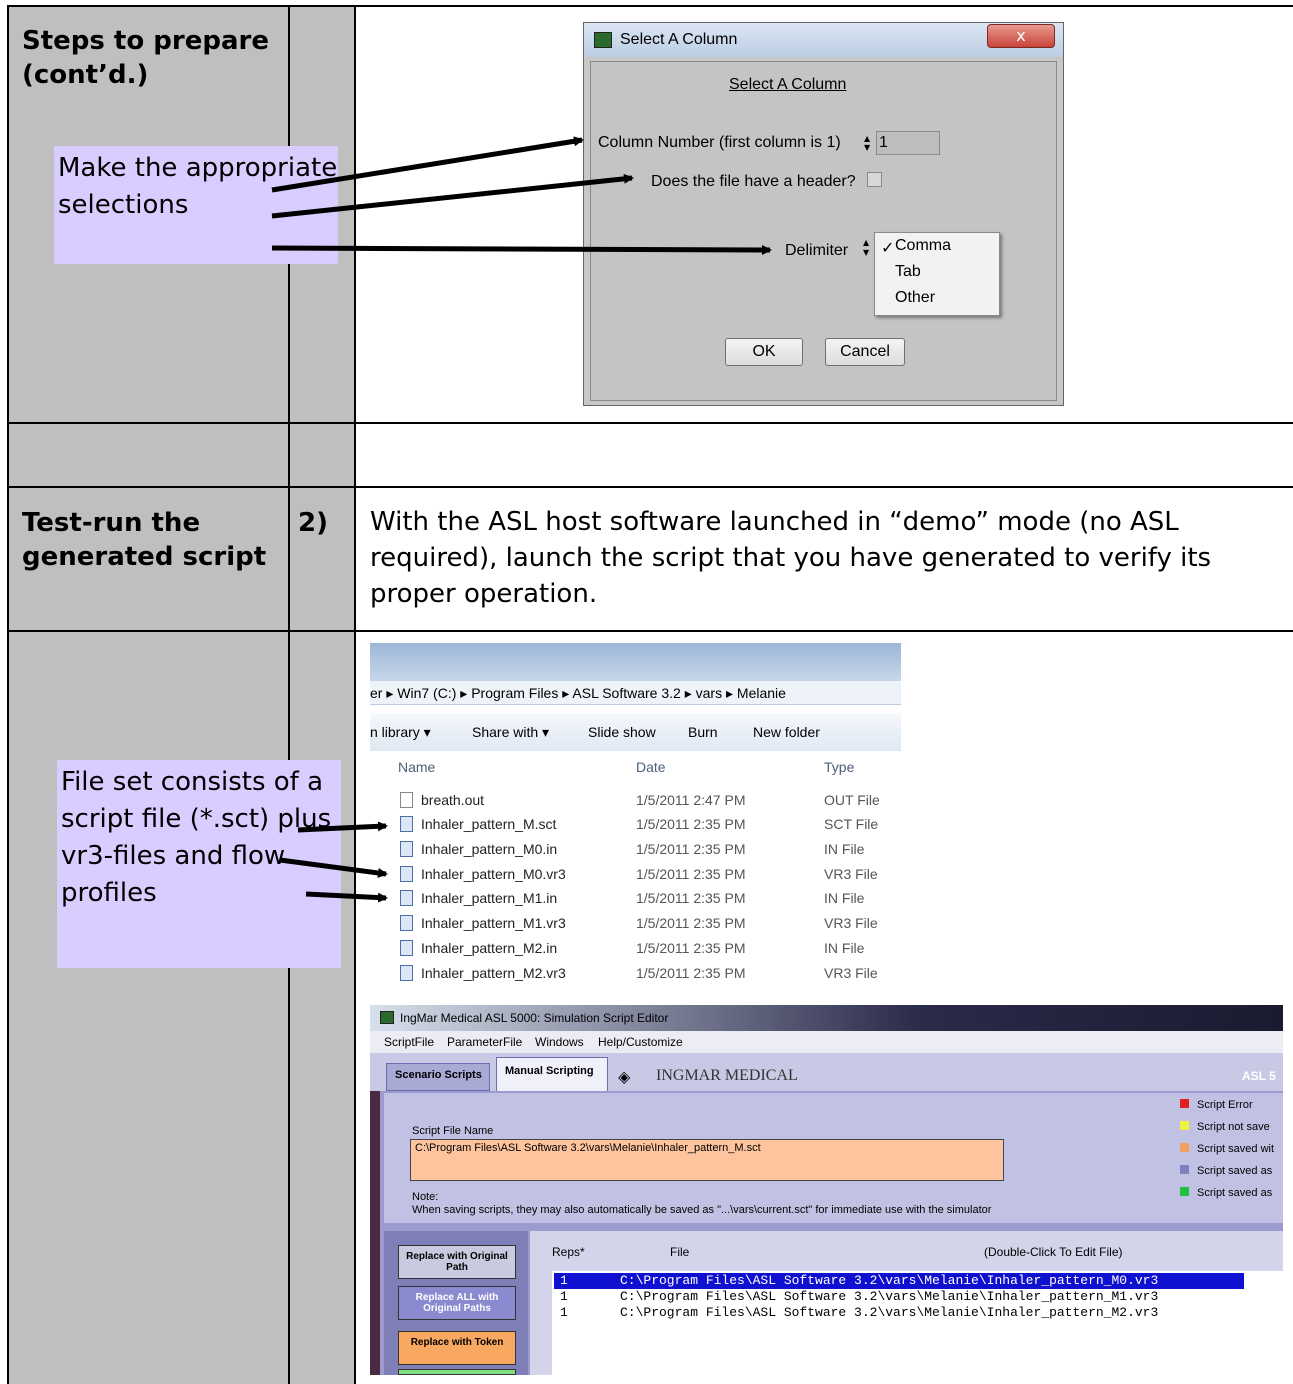 The width and height of the screenshot is (1293, 1384). I want to click on legend-item: Script not save, so click(1225, 1127).